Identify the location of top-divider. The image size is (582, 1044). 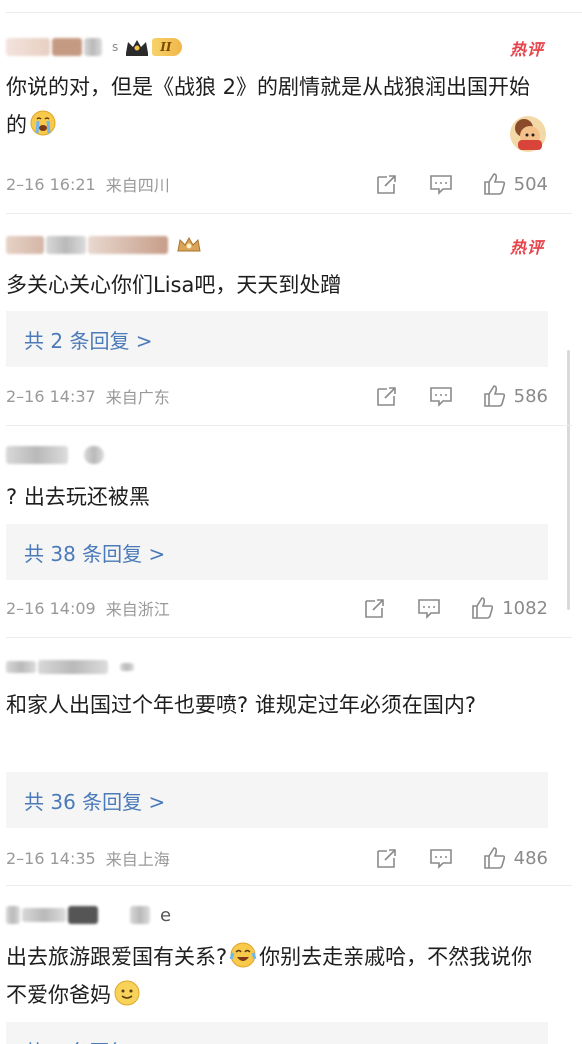
(294, 12).